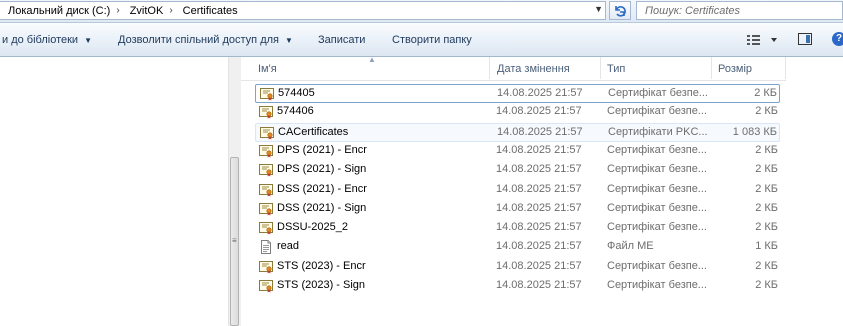  I want to click on breadcrumb-zvitok: ZvitOK, so click(145, 11).